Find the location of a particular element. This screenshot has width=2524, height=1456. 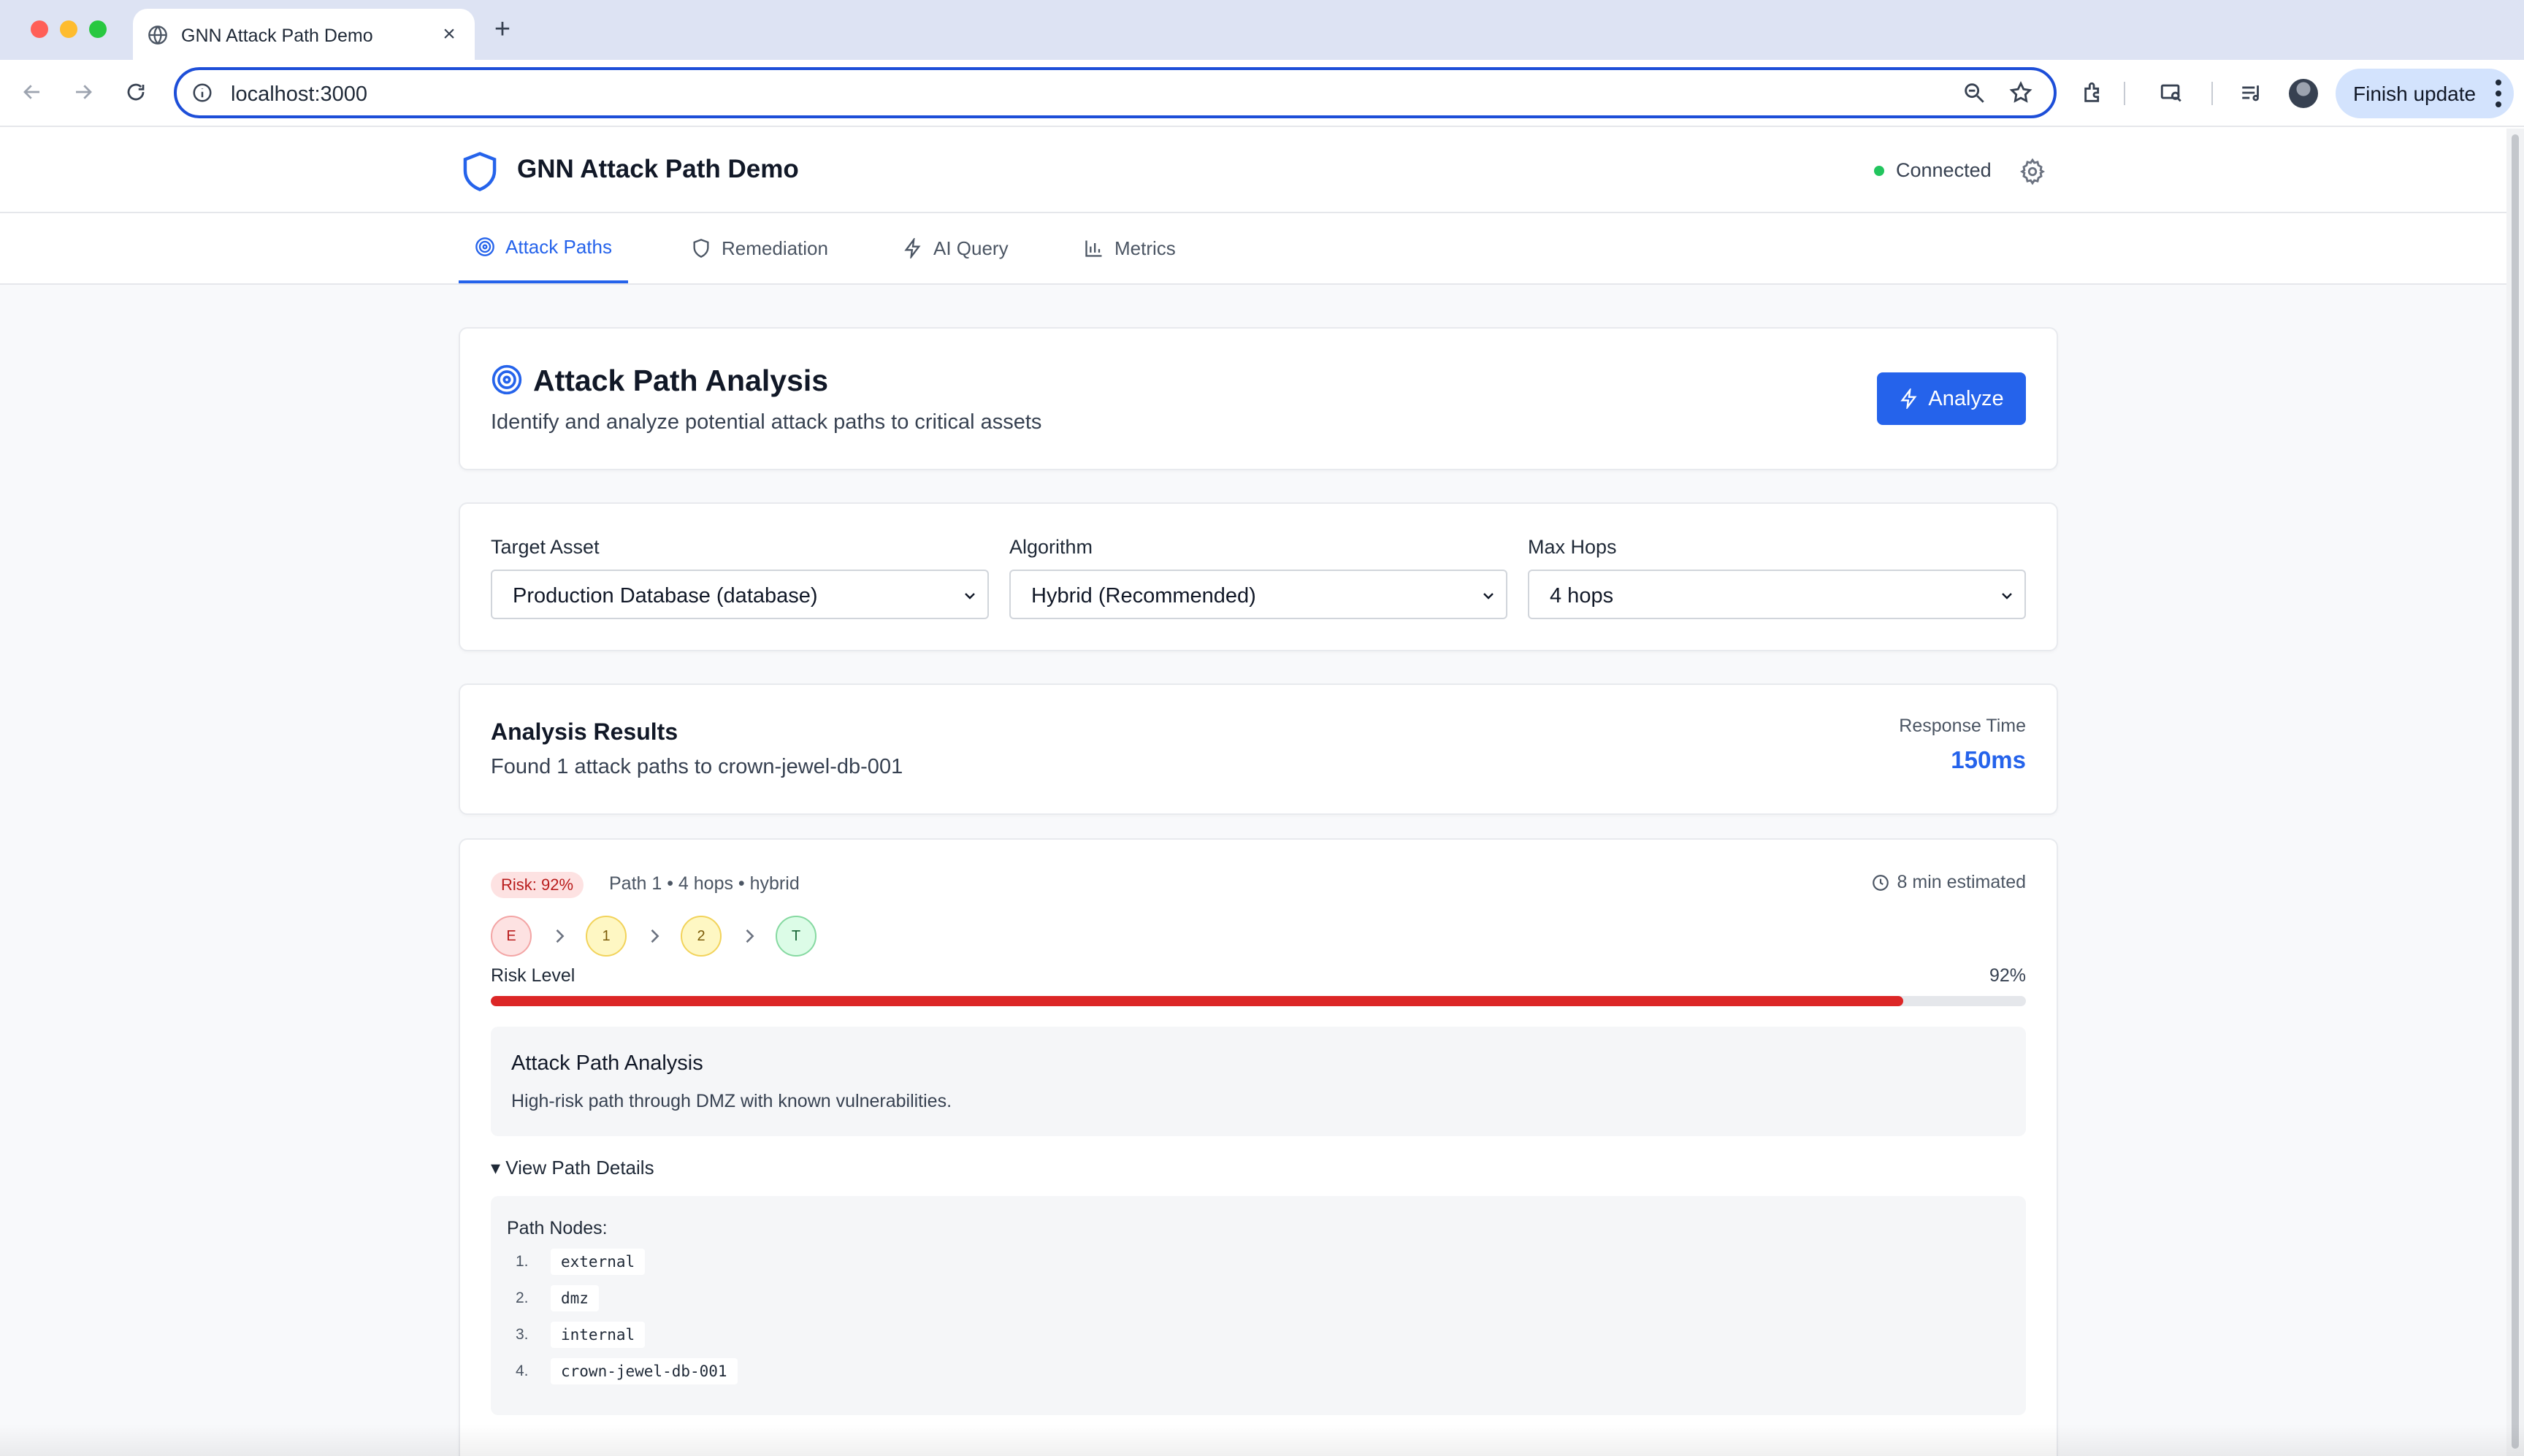

browser-toolbar: localhost:3000 Finish update is located at coordinates (1262, 93).